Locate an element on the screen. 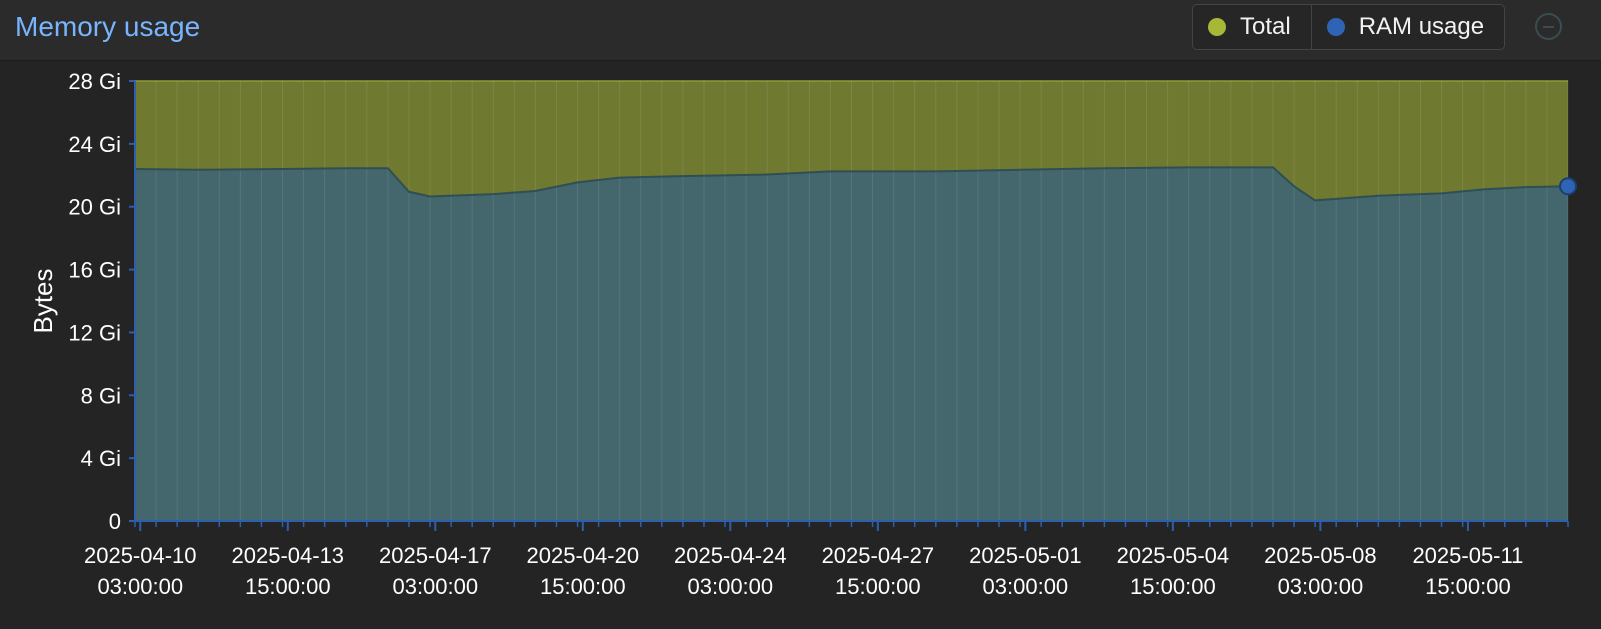 The image size is (1601, 629). x-tick-label-date-2: 2025-04-17 is located at coordinates (435, 555).